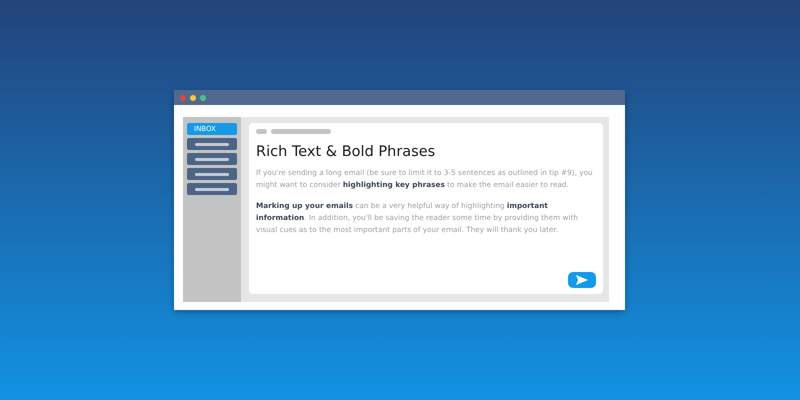 This screenshot has width=800, height=400. I want to click on email-heading: Rich Text & Bold Phrases, so click(346, 152).